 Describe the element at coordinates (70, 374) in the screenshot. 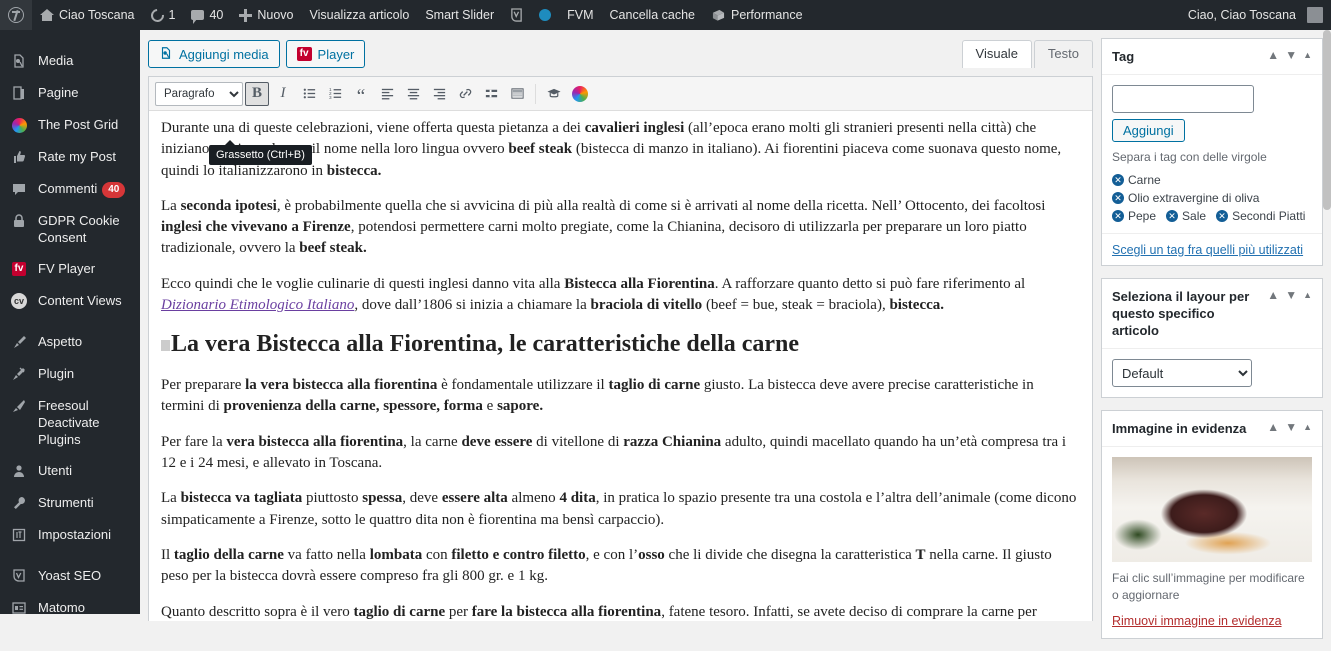

I see `sidebar-item-plugin: Plugin` at that location.